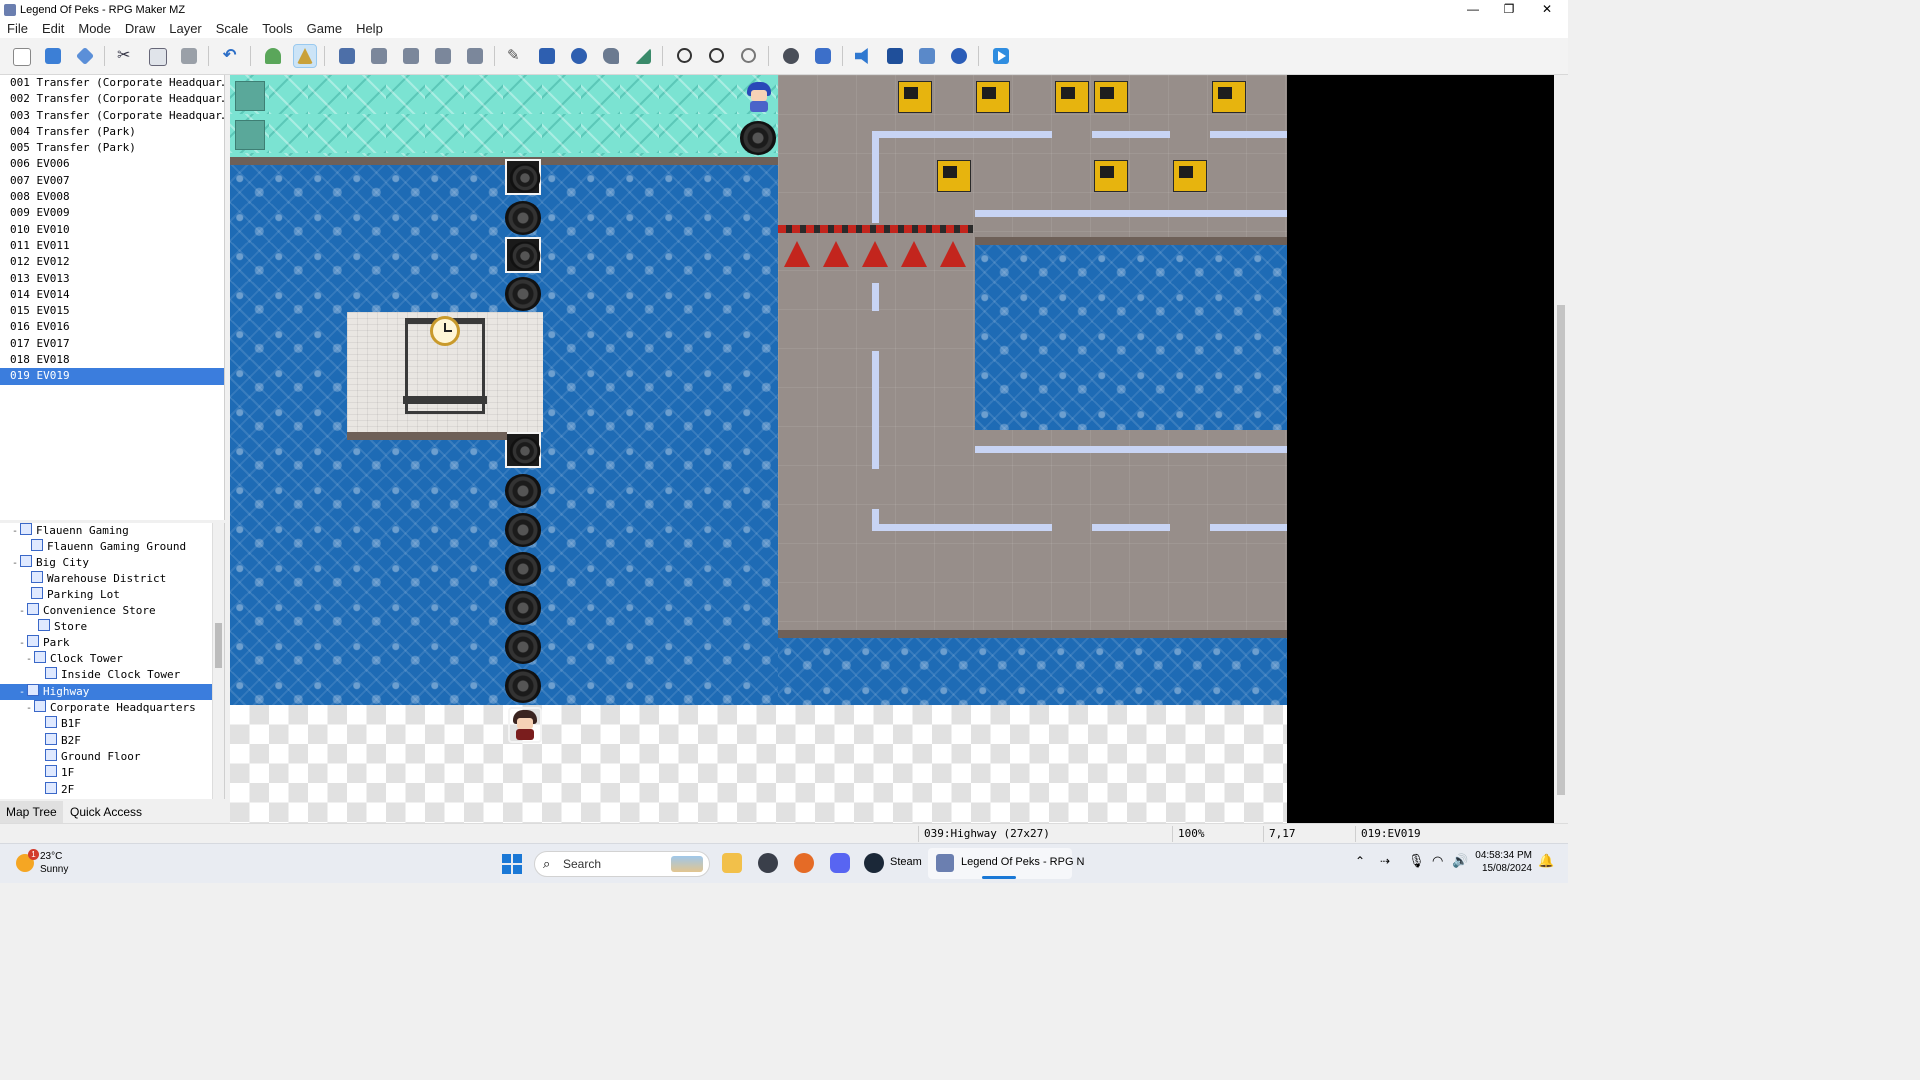  Describe the element at coordinates (525, 725) in the screenshot. I see `player-sprite` at that location.